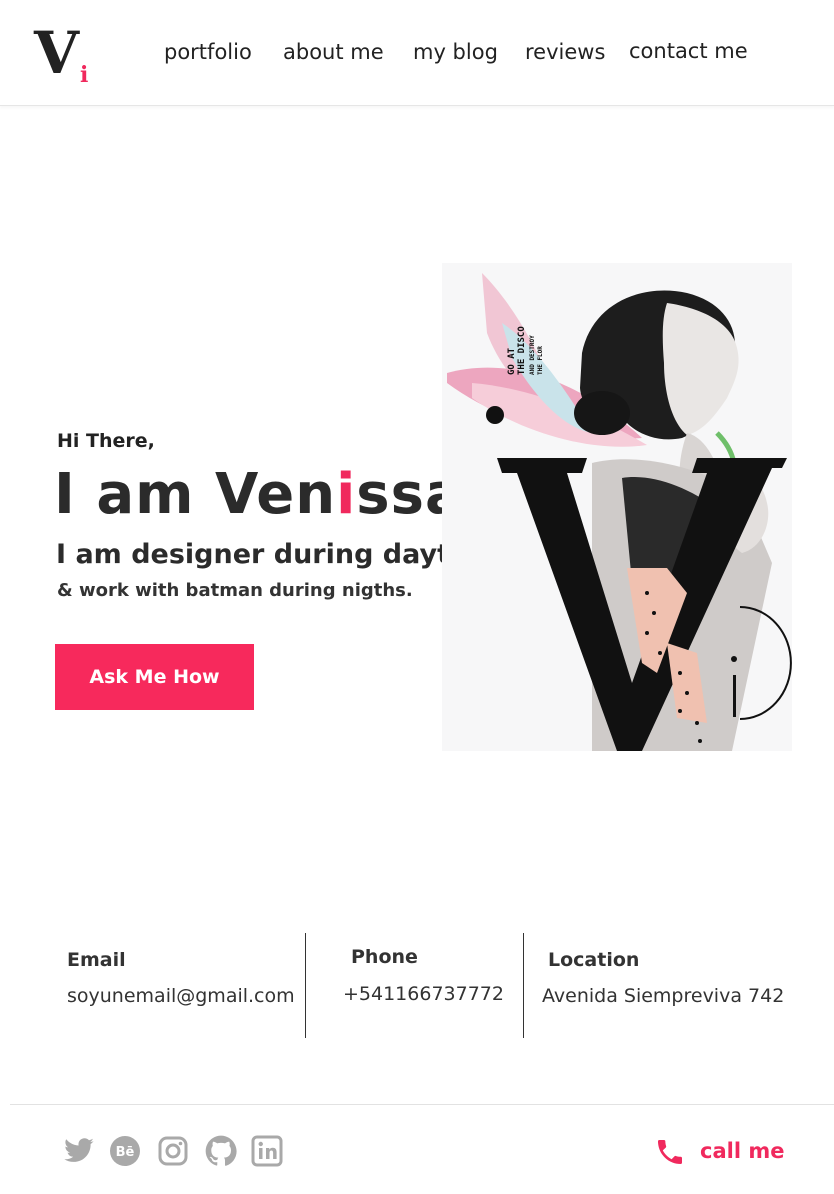  Describe the element at coordinates (181, 996) in the screenshot. I see `email-value: soyunemail@gmail.com` at that location.